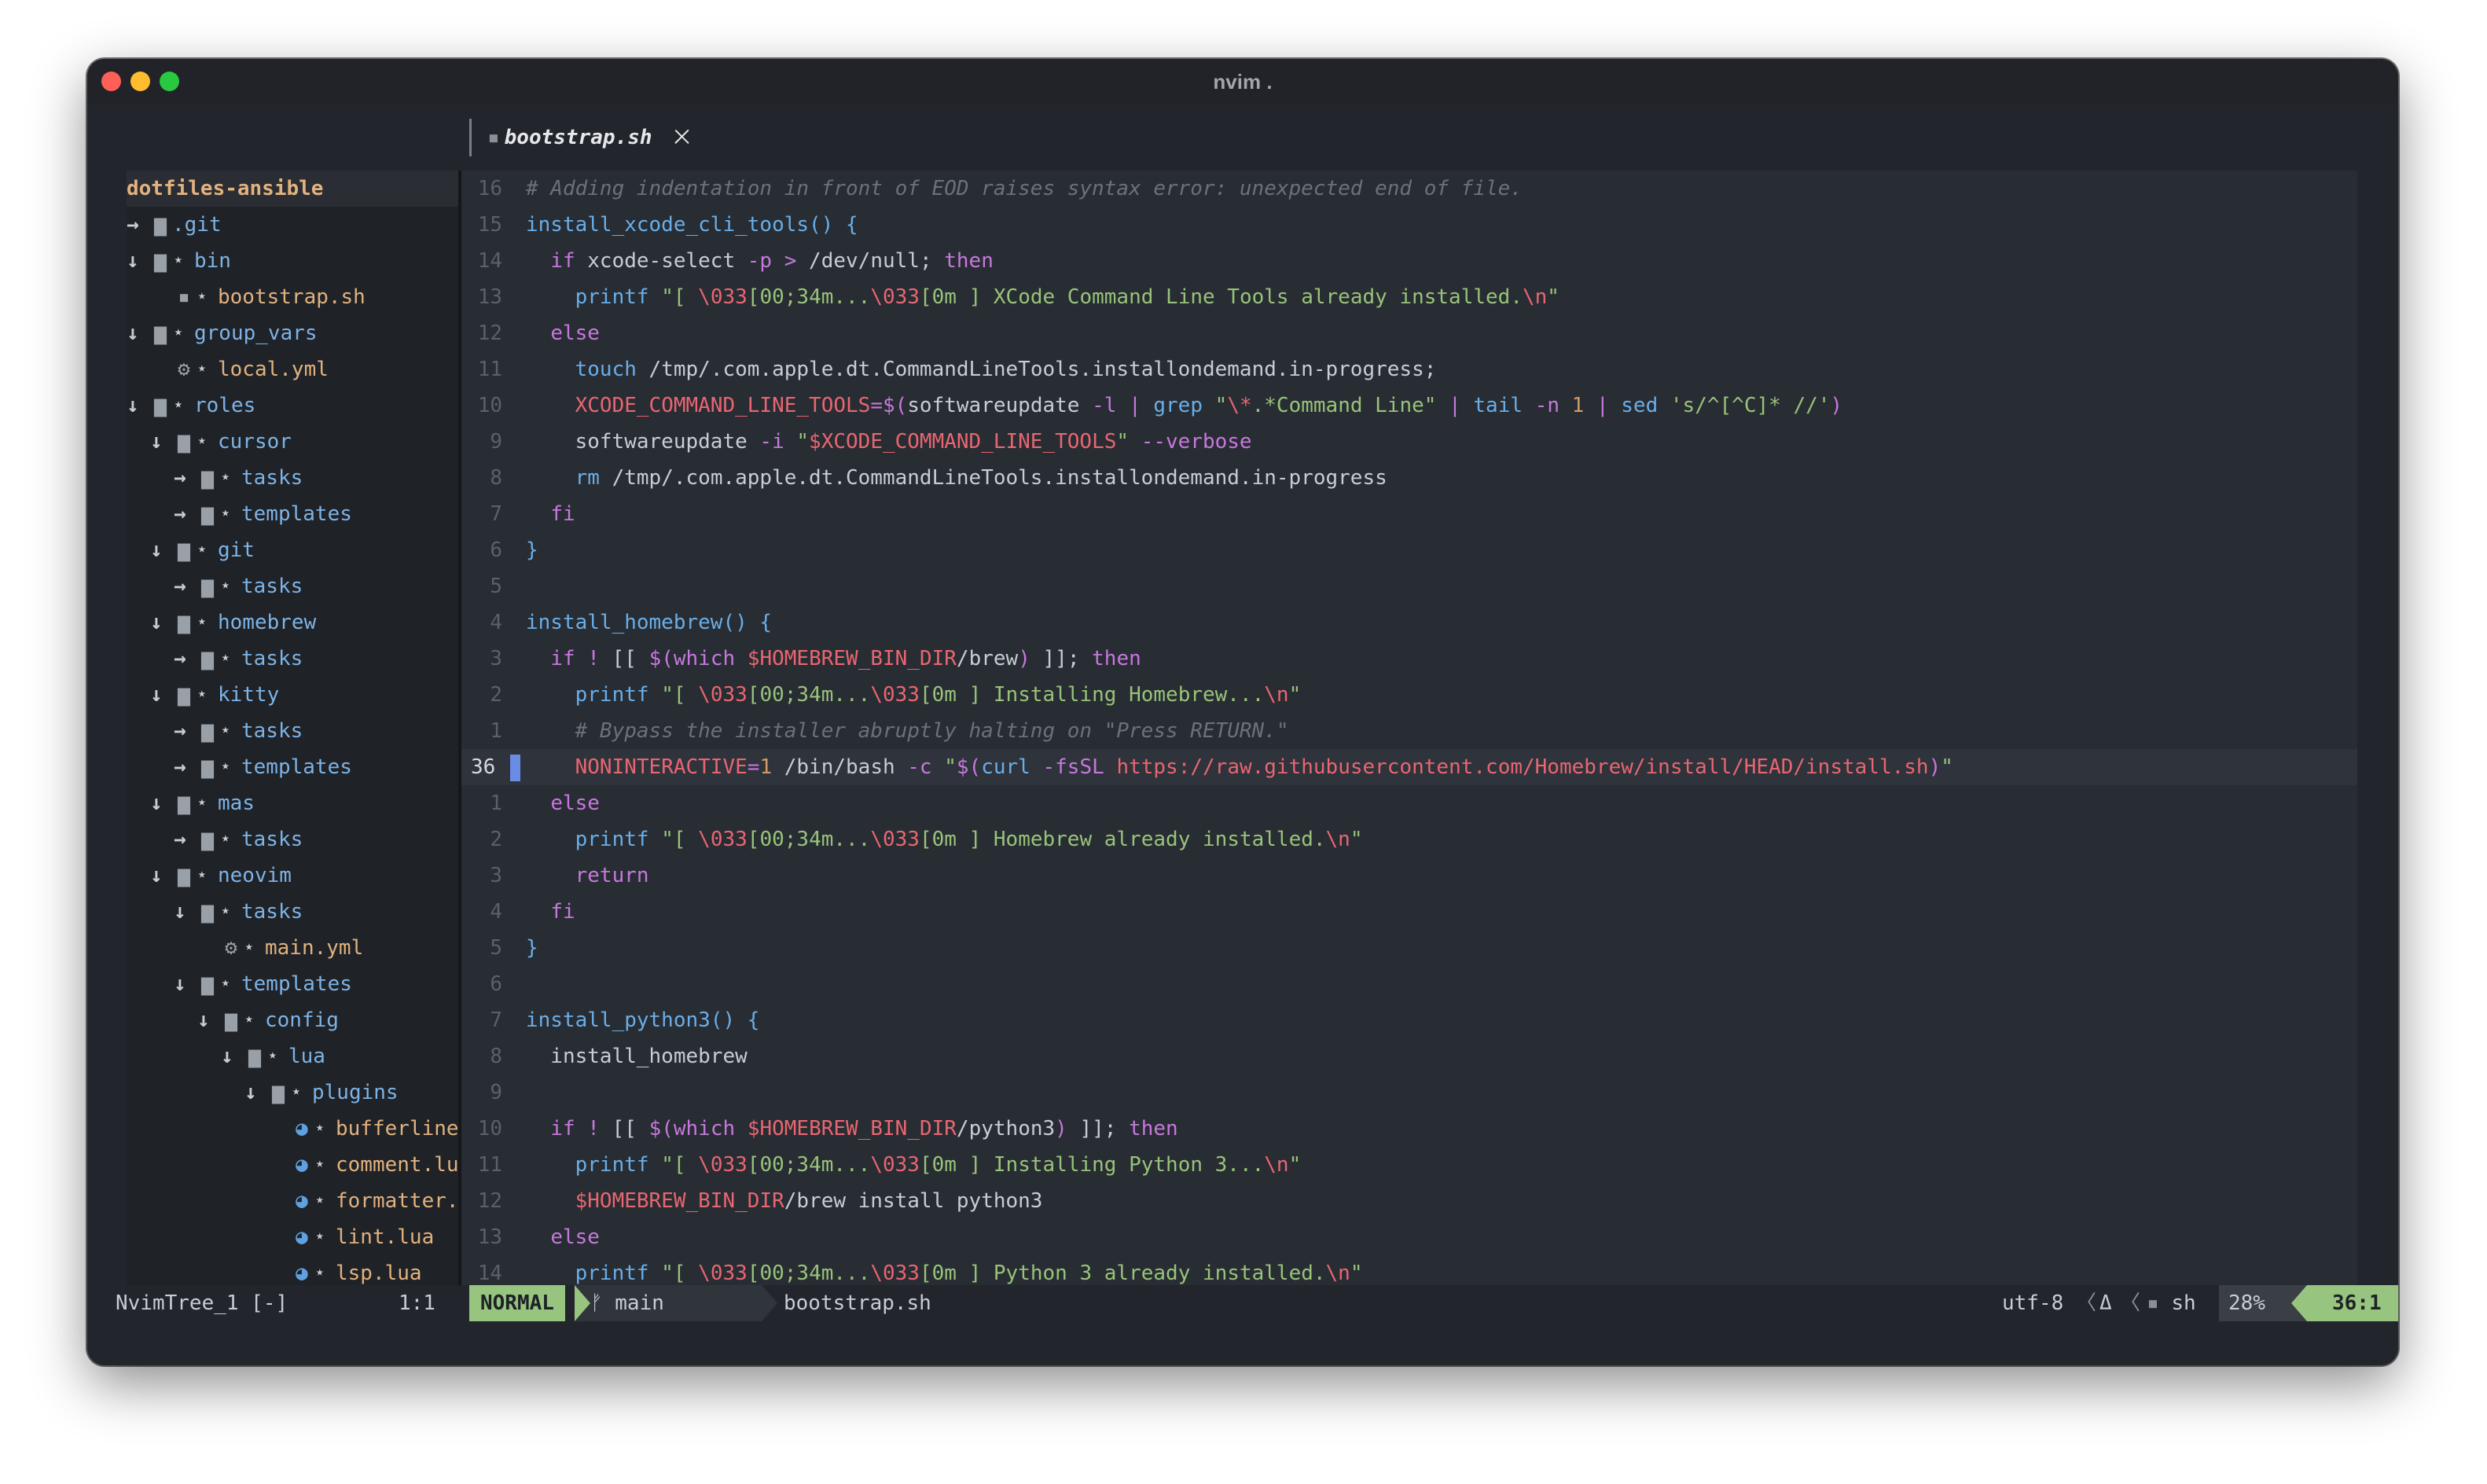  What do you see at coordinates (1409, 984) in the screenshot?
I see `code-line: 6` at bounding box center [1409, 984].